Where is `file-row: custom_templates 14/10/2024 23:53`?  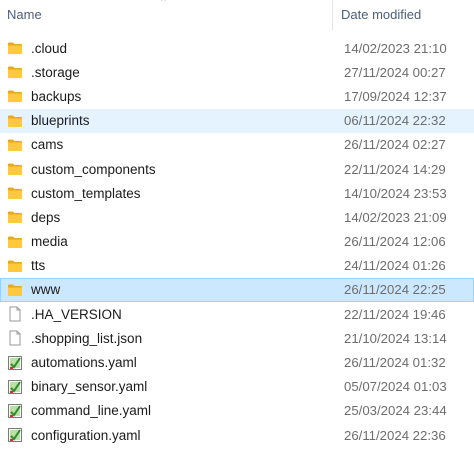 file-row: custom_templates 14/10/2024 23:53 is located at coordinates (237, 193).